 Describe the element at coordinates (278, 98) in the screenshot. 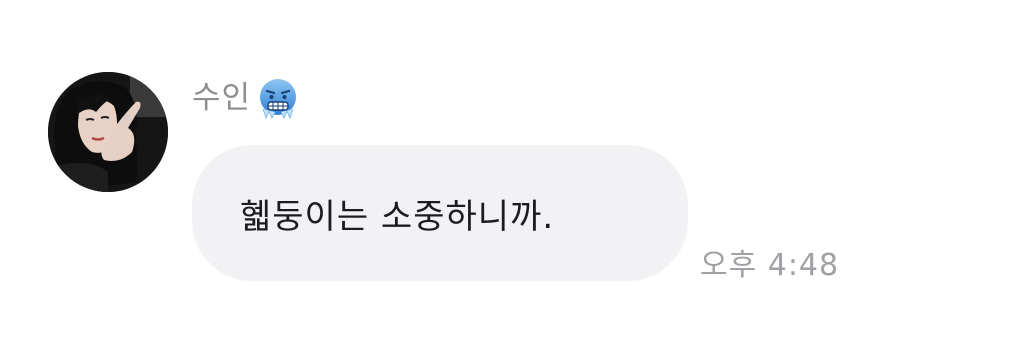

I see `cold-face-emoji-icon` at that location.